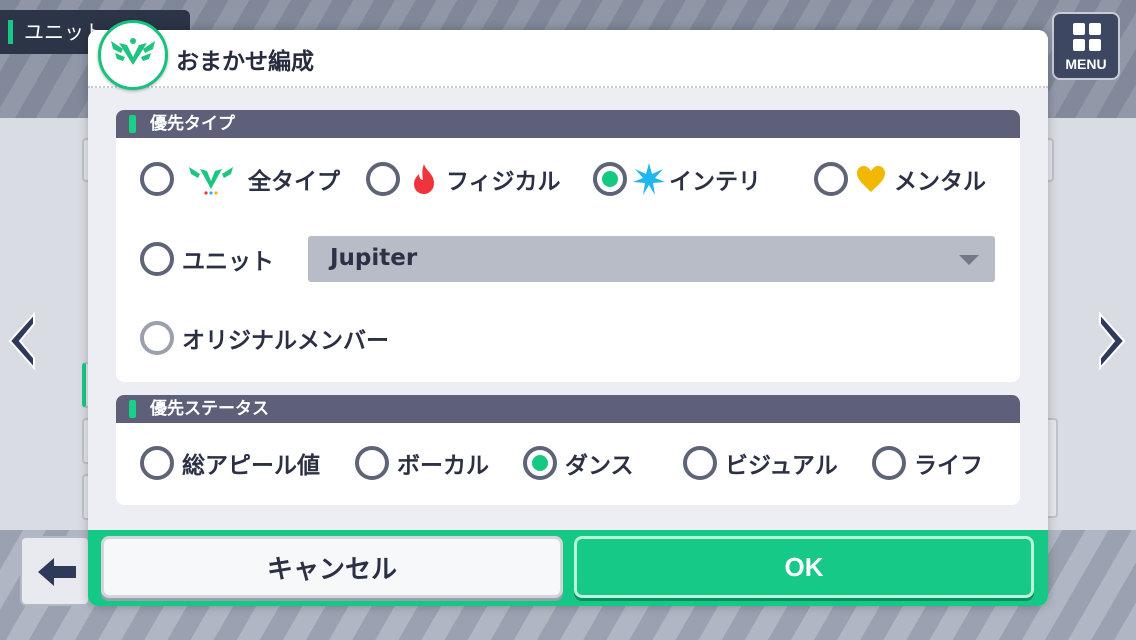  I want to click on radio-button-disabled, so click(157, 338).